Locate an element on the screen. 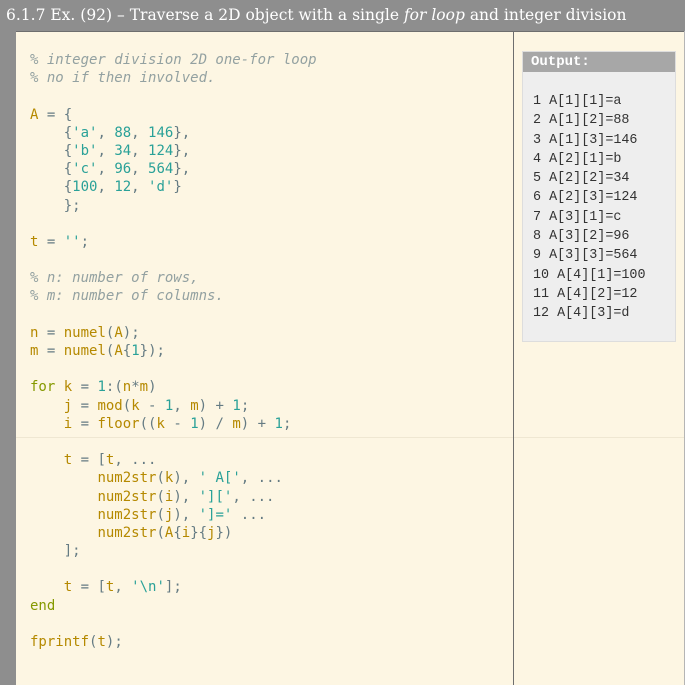 This screenshot has height=685, width=685. code-line: num2str(A{i}{j}) is located at coordinates (173, 533).